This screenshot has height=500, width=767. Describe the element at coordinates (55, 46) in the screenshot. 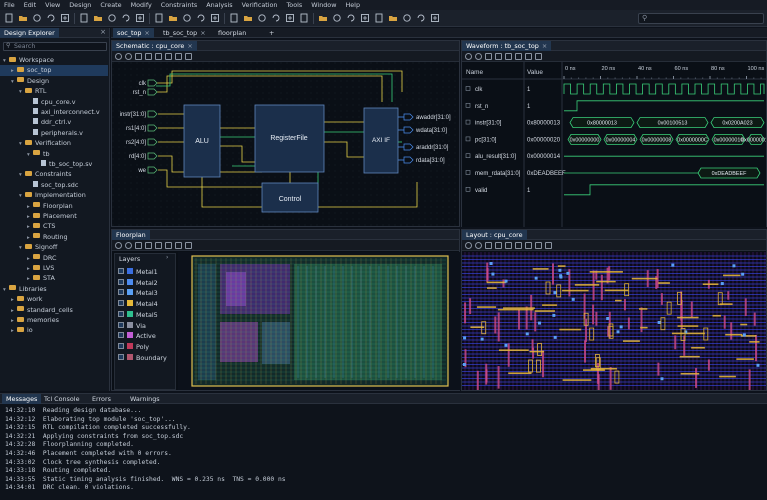

I see `explorer-search-input: ⚲ Search` at that location.